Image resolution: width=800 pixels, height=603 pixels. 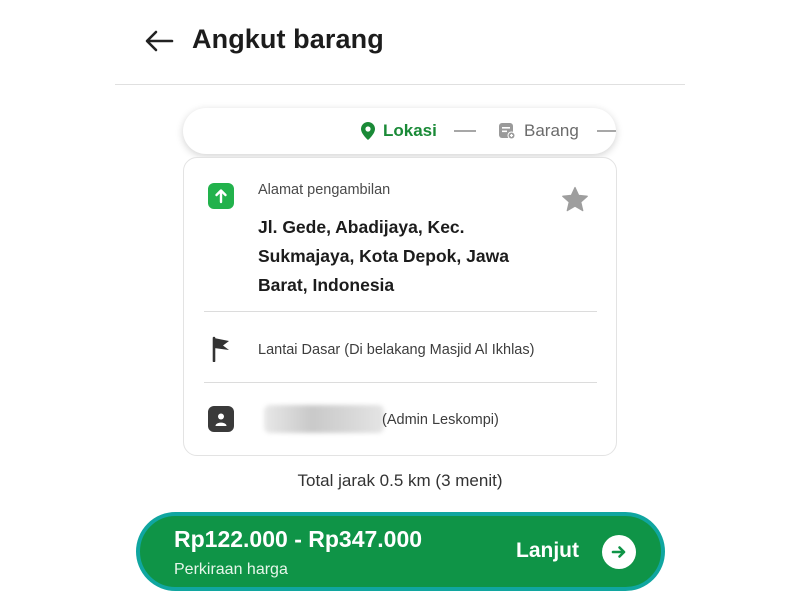 I want to click on phone-number-redacted, so click(x=324, y=419).